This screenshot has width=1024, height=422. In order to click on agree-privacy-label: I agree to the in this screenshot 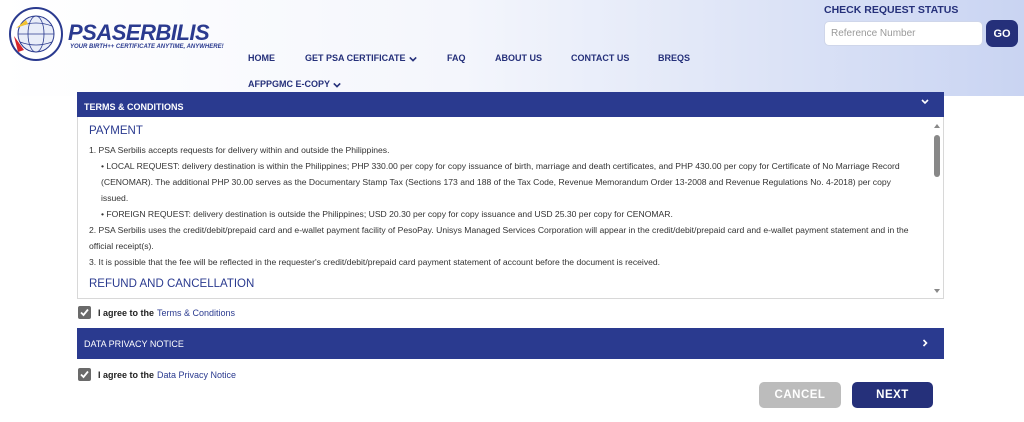, I will do `click(126, 374)`.